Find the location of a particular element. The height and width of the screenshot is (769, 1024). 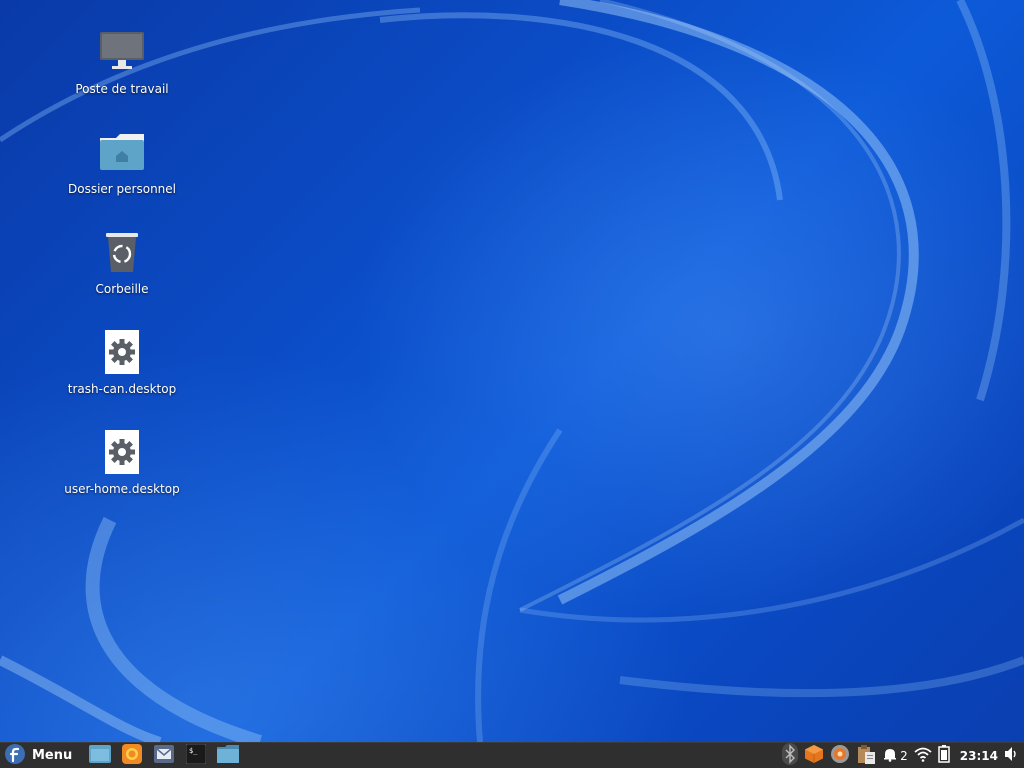

file-manager-icon is located at coordinates (228, 755).